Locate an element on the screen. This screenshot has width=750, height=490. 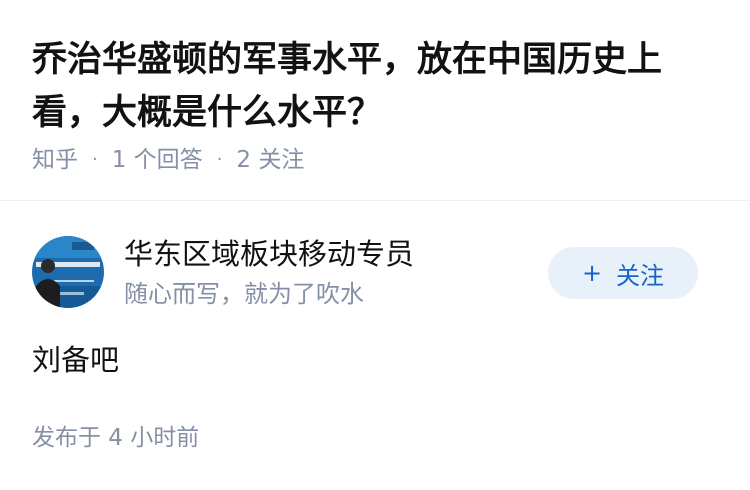
question-meta: 知乎 · 1 个回答 · 2 关注 is located at coordinates (168, 160).